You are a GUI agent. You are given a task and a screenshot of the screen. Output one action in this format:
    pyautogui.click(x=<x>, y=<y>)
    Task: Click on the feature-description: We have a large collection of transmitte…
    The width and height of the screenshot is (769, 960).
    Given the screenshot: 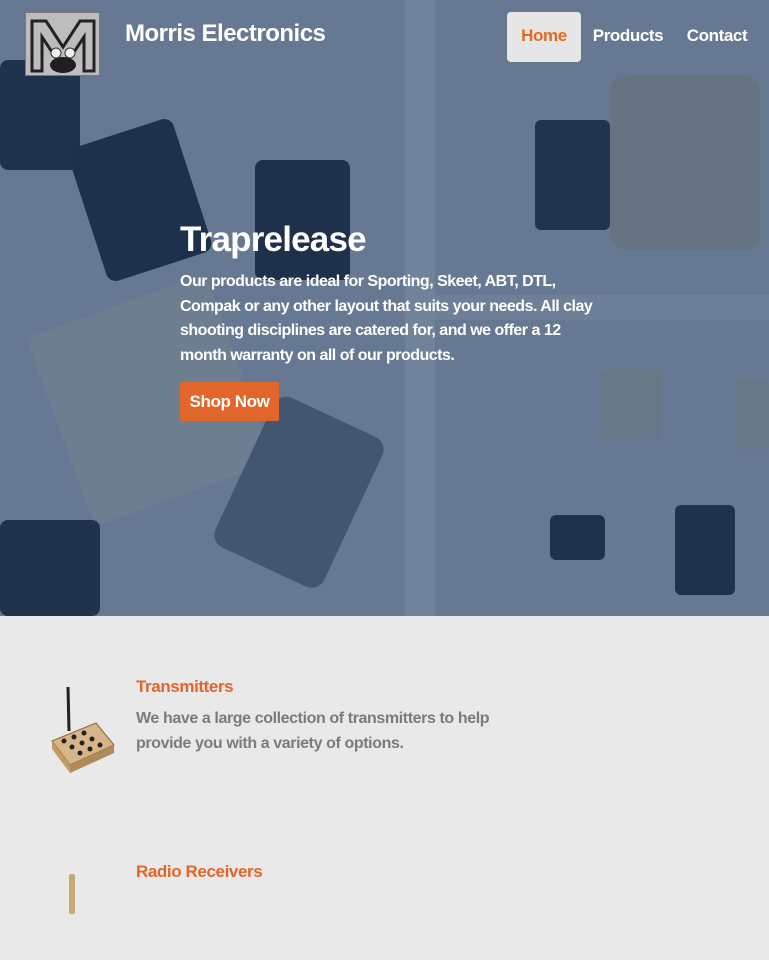 What is the action you would take?
    pyautogui.click(x=313, y=731)
    